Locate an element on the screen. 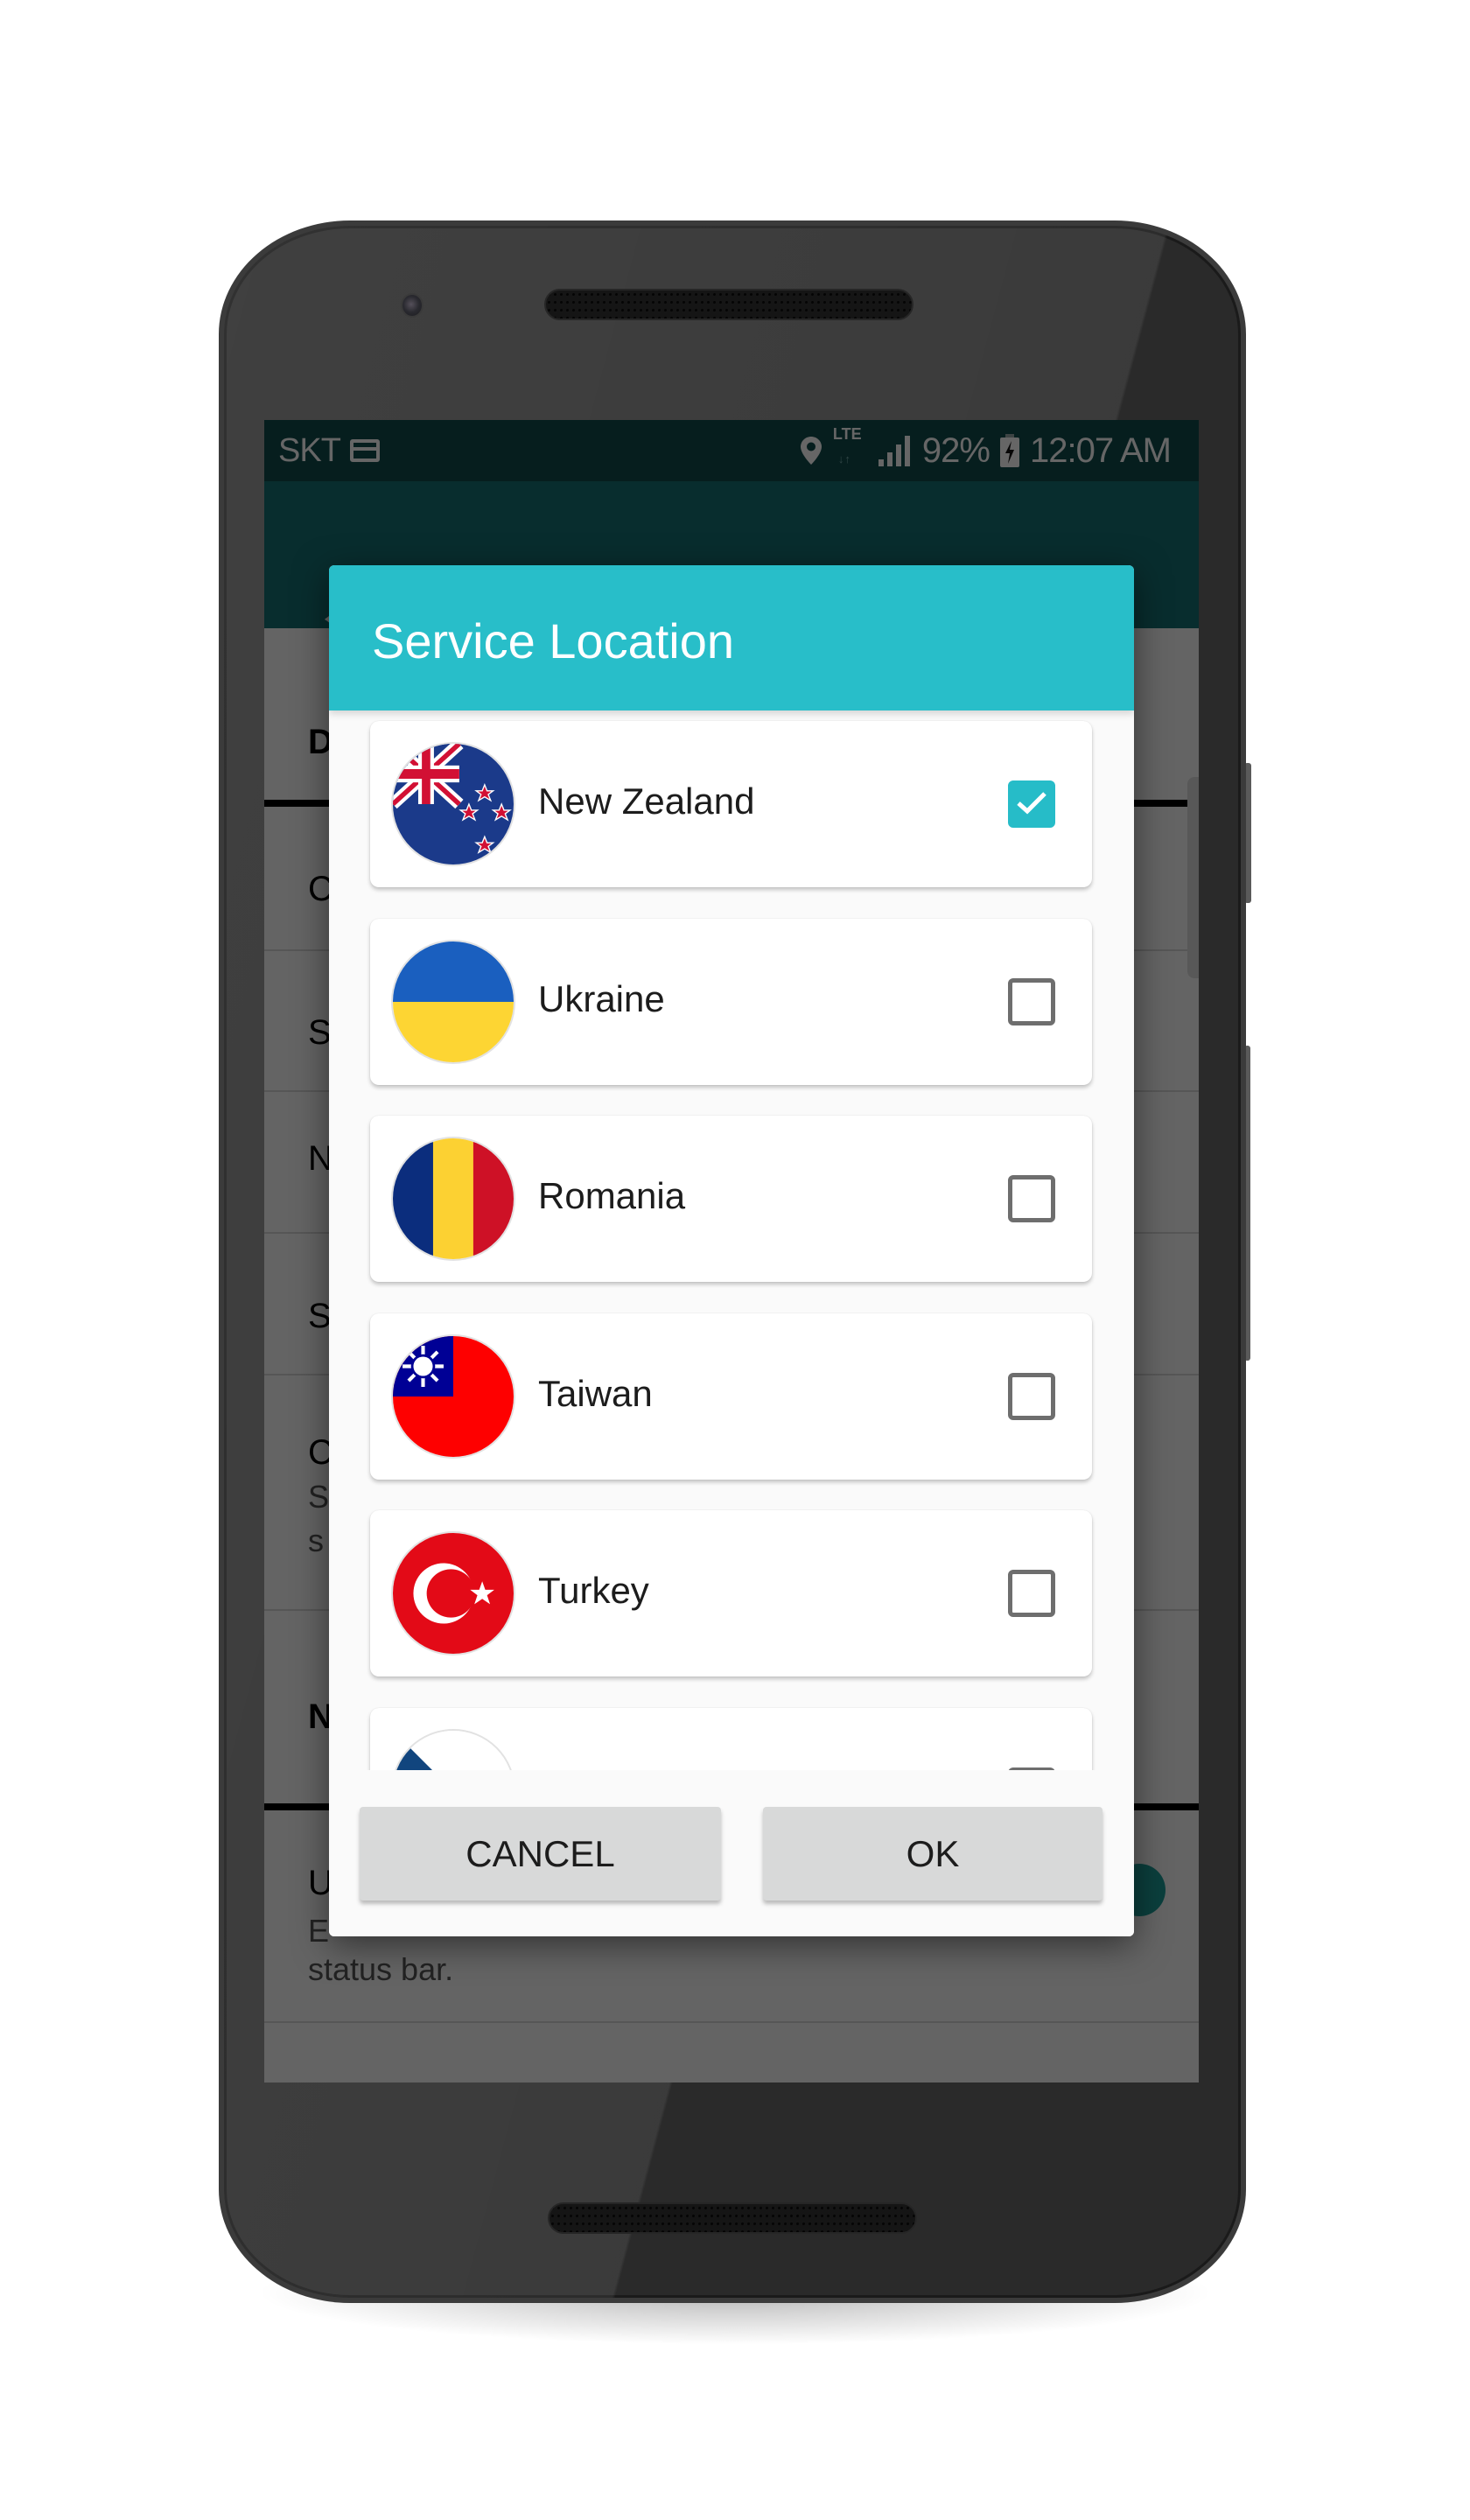 This screenshot has width=1470, height=2520. country-item-turkey: Turkey is located at coordinates (731, 1593).